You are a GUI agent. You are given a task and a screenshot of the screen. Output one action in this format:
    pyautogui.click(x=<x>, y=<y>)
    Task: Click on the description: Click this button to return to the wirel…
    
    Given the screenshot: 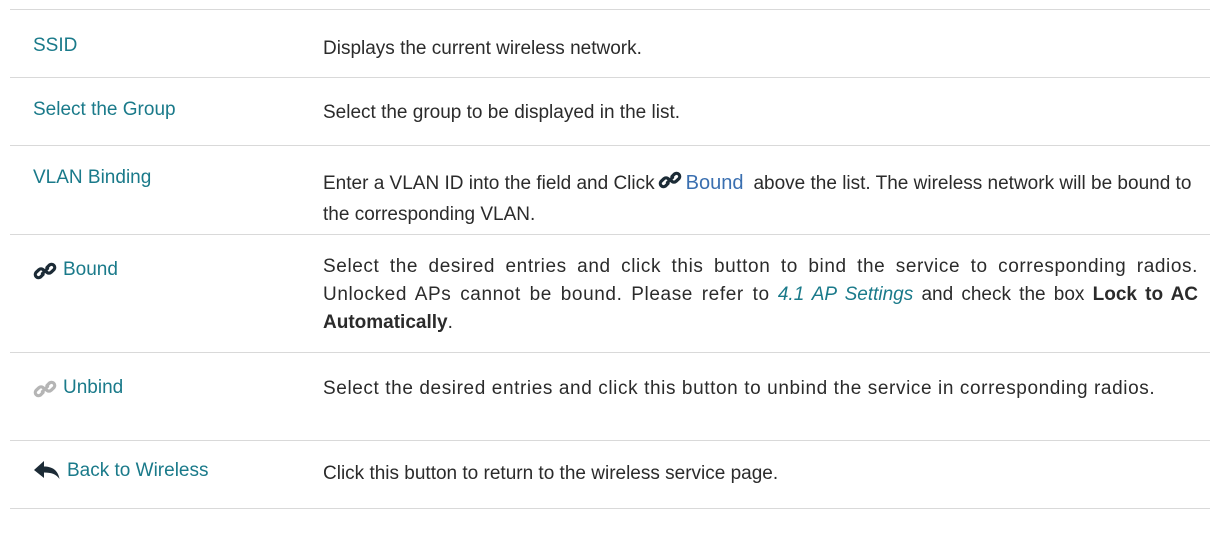 What is the action you would take?
    pyautogui.click(x=551, y=473)
    